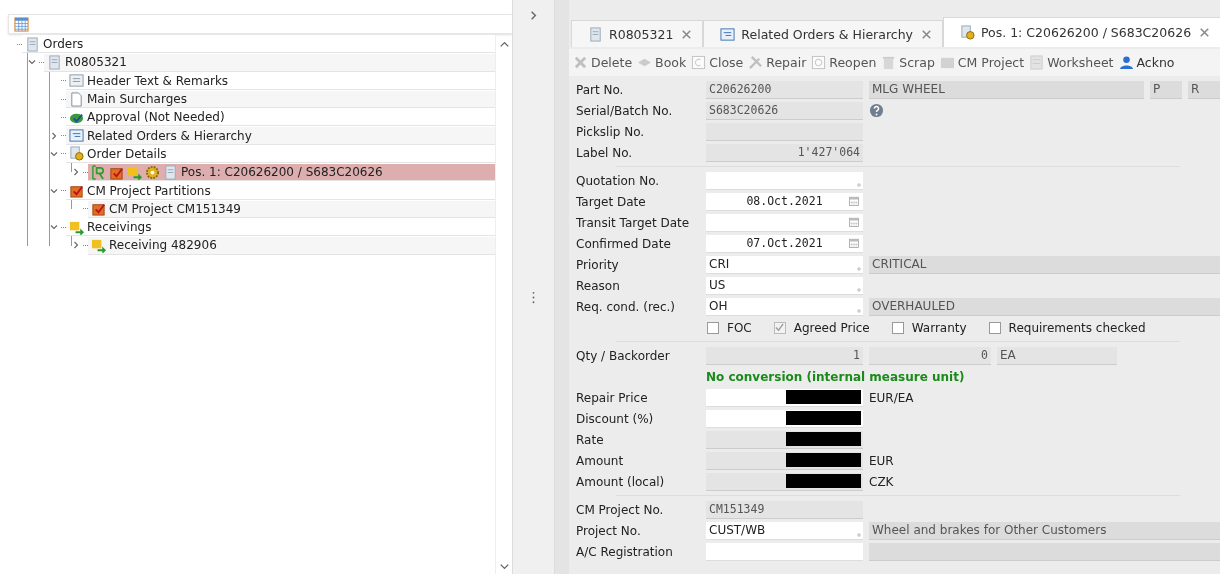 Image resolution: width=1220 pixels, height=574 pixels. What do you see at coordinates (1006, 89) in the screenshot?
I see `description-field: MLG WHEEL` at bounding box center [1006, 89].